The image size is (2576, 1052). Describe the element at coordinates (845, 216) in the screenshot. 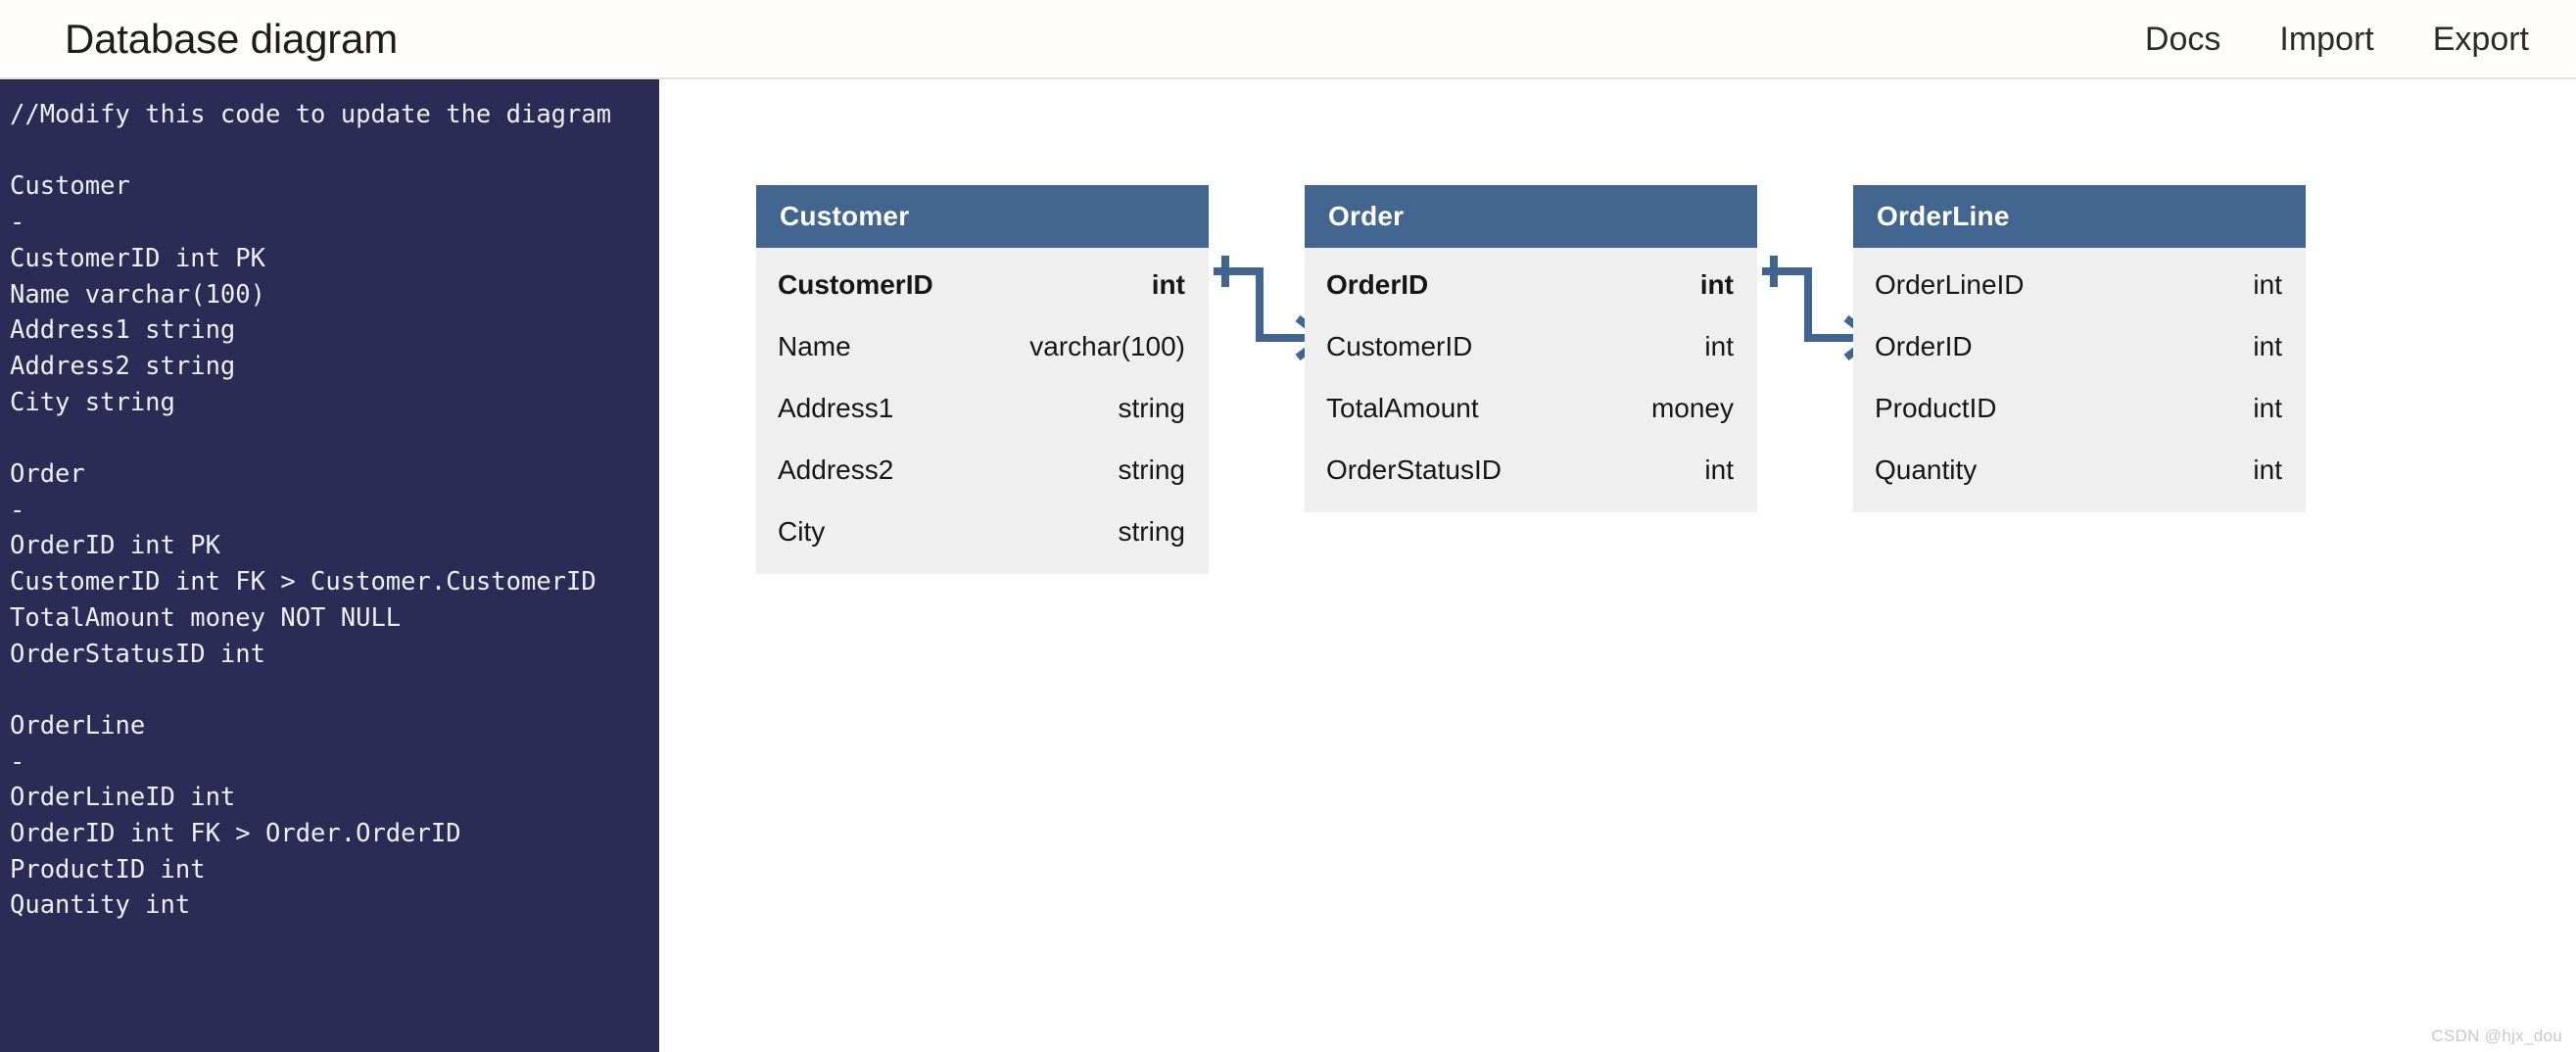

I see `entity-title-customer: Customer` at that location.